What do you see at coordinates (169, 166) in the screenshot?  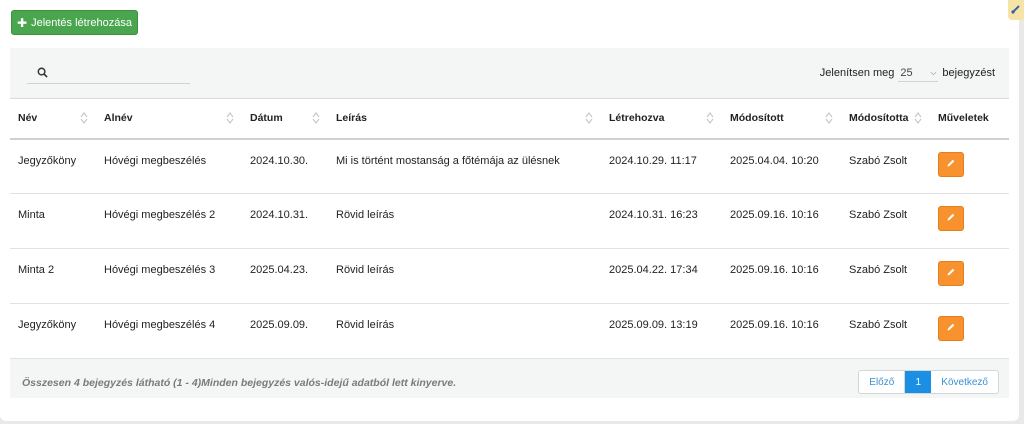 I see `table-cell: Hóvégi megbeszélés` at bounding box center [169, 166].